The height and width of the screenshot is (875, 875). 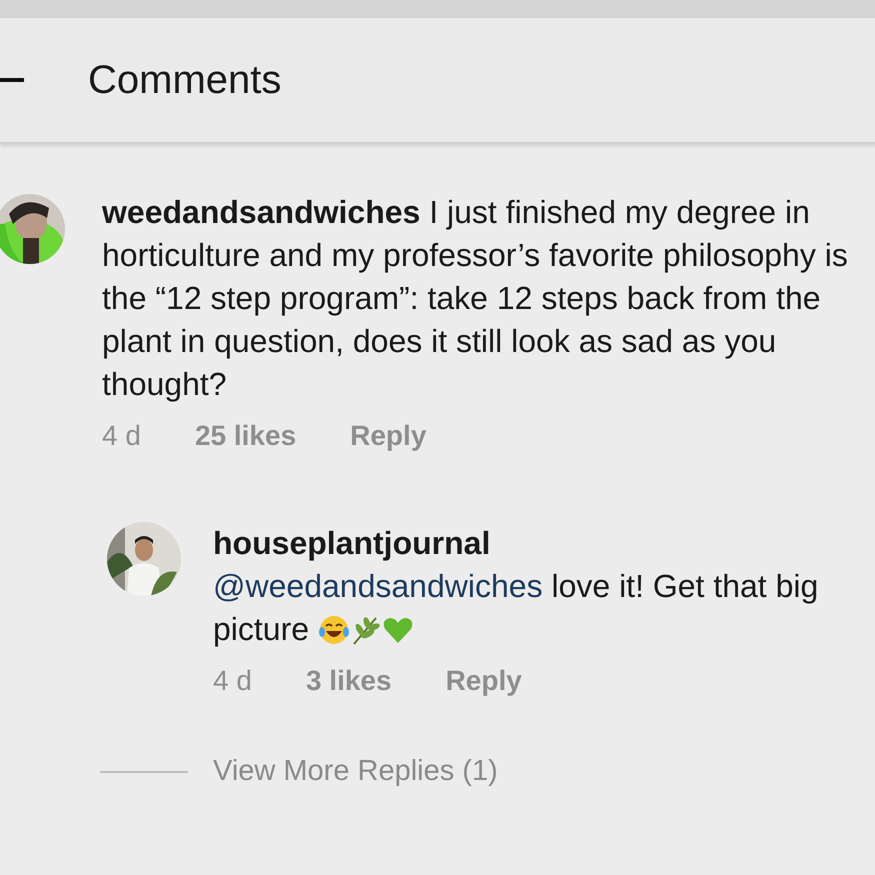 I want to click on reply-text: @weedandsandwiches love it! Get that big picture, so click(x=516, y=608).